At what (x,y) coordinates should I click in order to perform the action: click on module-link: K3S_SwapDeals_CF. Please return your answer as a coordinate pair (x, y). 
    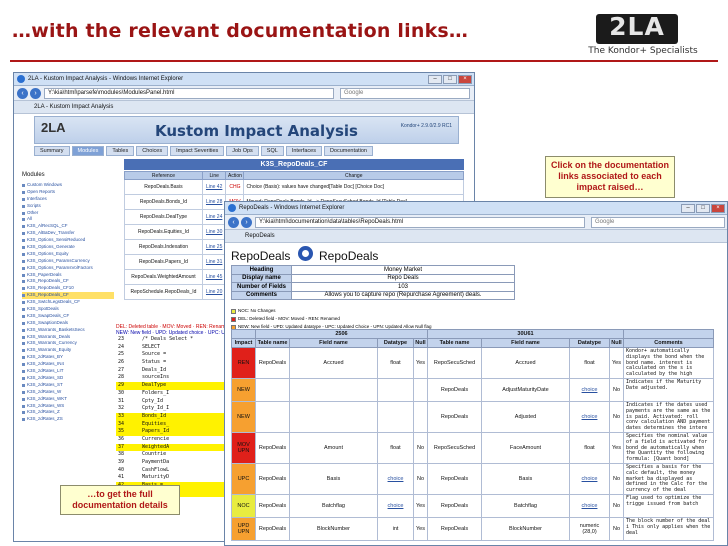
    Looking at the image, I should click on (68, 316).